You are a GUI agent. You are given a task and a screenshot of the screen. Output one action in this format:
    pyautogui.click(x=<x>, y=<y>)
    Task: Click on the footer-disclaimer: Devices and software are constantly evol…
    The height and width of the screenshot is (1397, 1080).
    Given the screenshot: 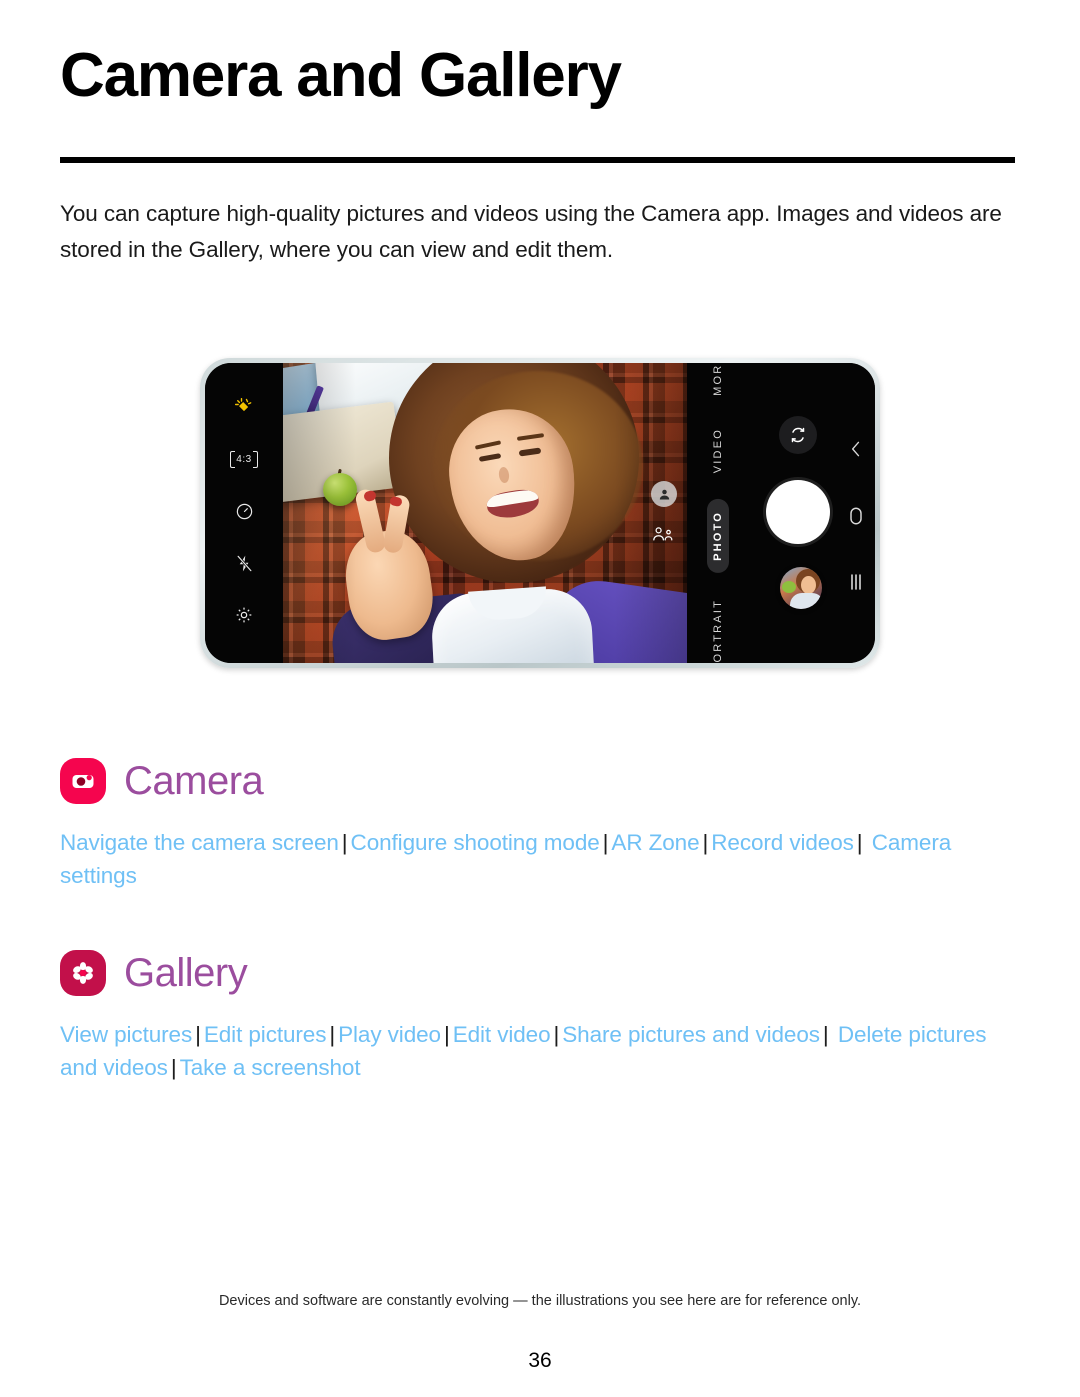 What is the action you would take?
    pyautogui.click(x=540, y=1301)
    